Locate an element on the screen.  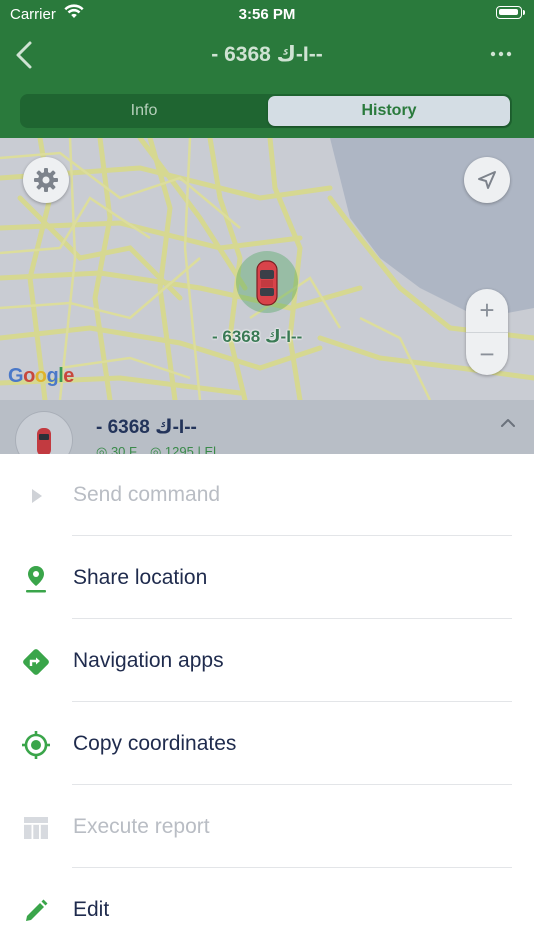
action-label: Copy coordinates is located at coordinates (155, 743).